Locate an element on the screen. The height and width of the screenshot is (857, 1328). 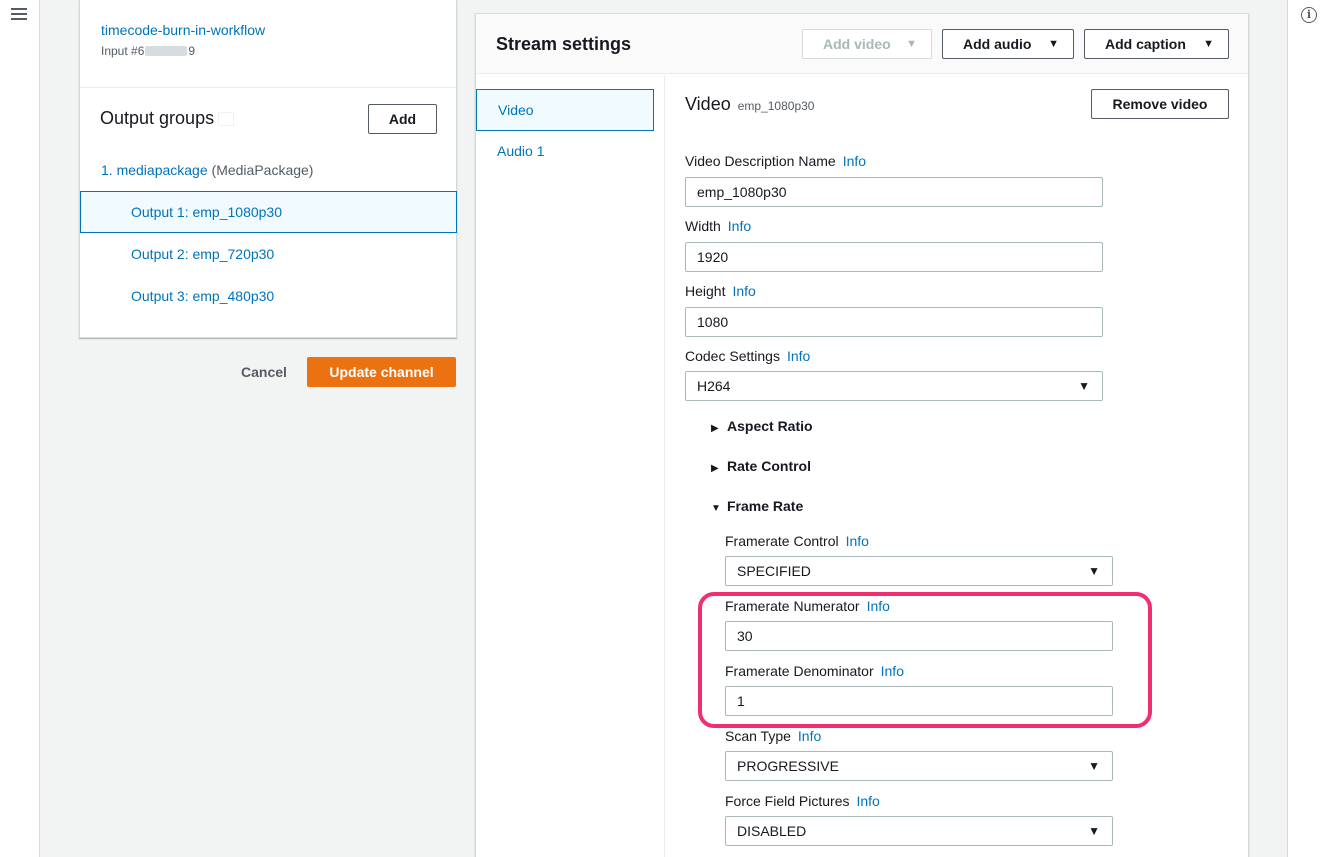
info-circle-icon: i is located at coordinates (1309, 15).